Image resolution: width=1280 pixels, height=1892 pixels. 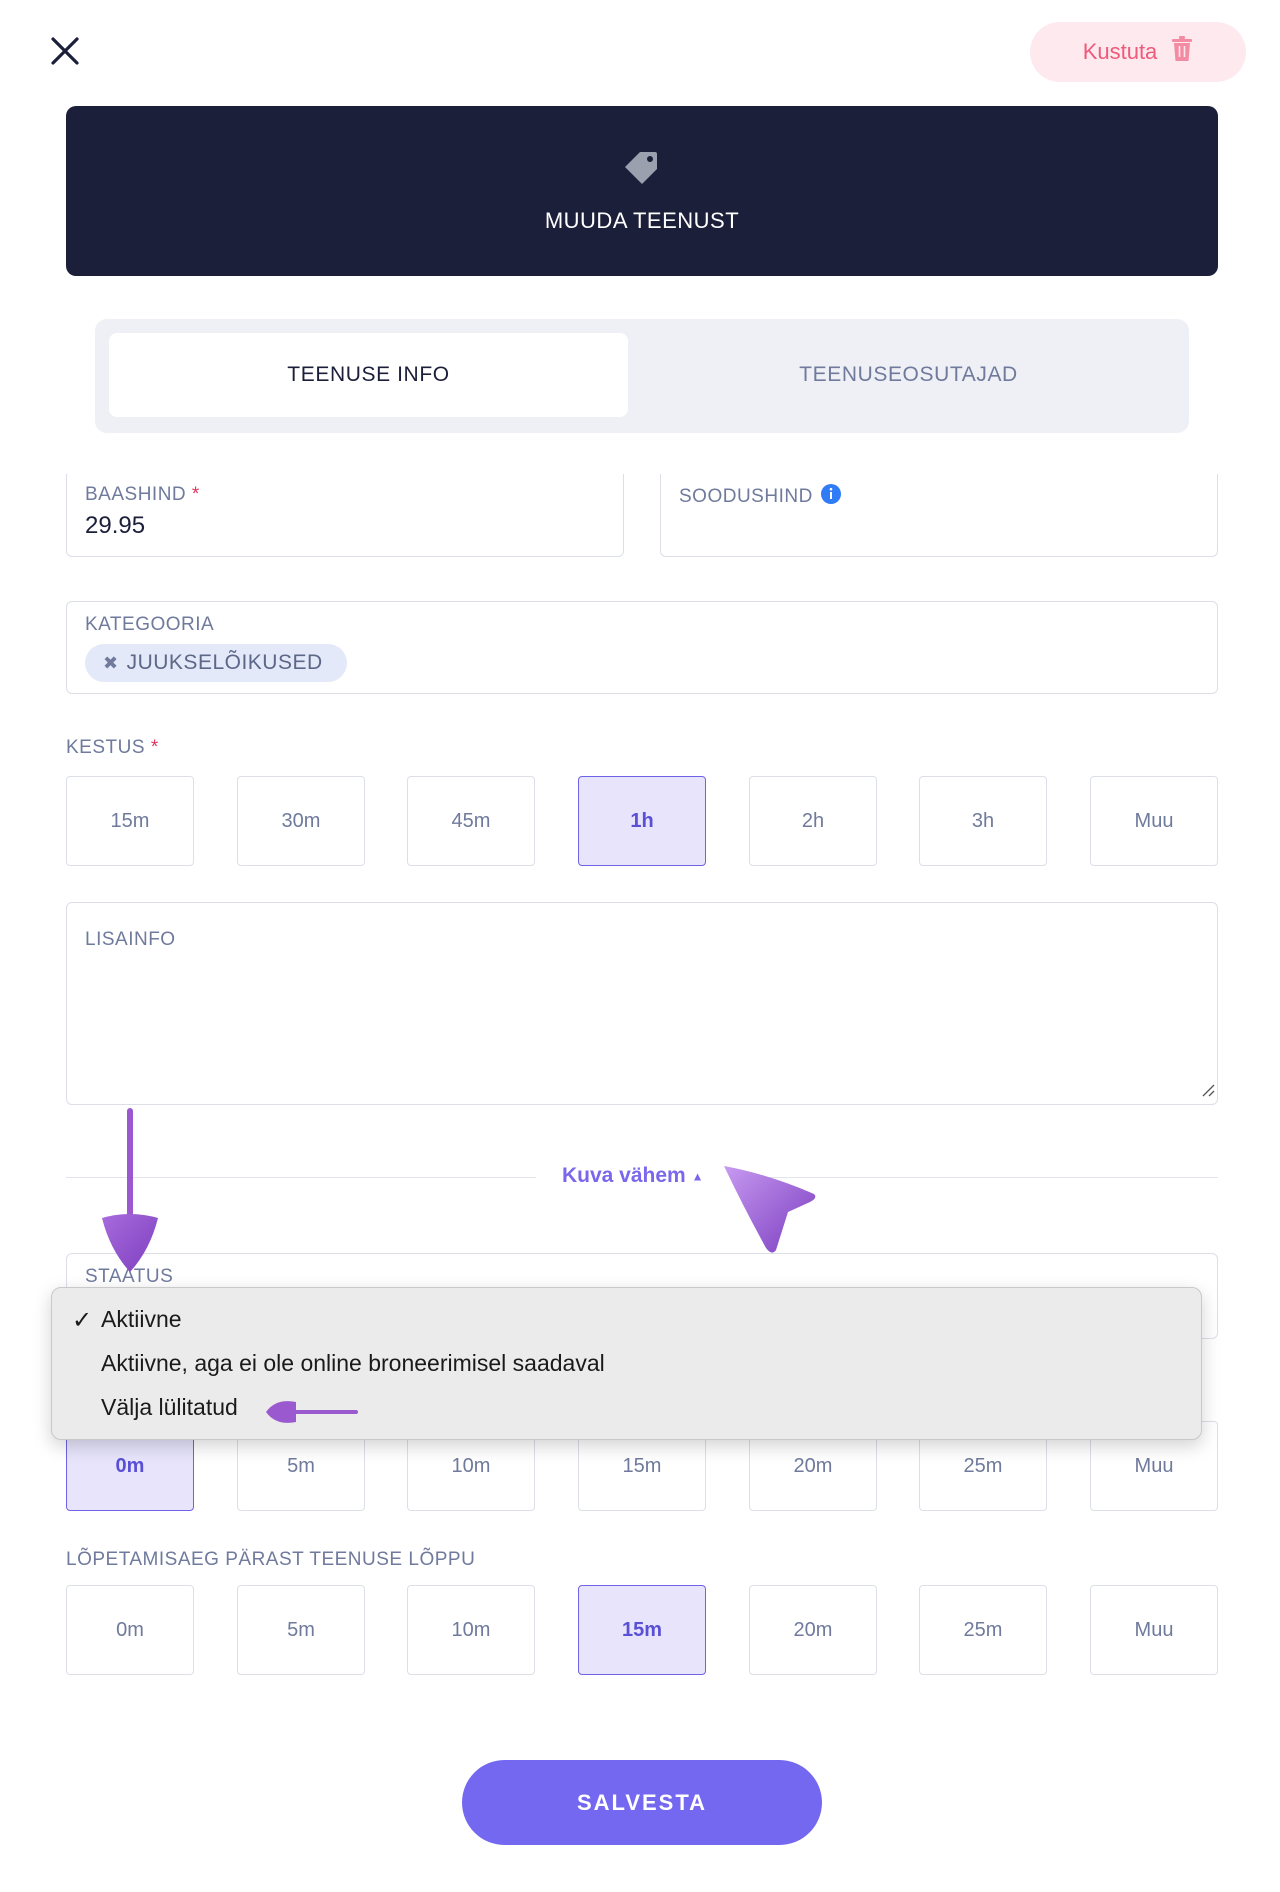 I want to click on show-less-link: Kuva vähem ▲, so click(x=632, y=1176).